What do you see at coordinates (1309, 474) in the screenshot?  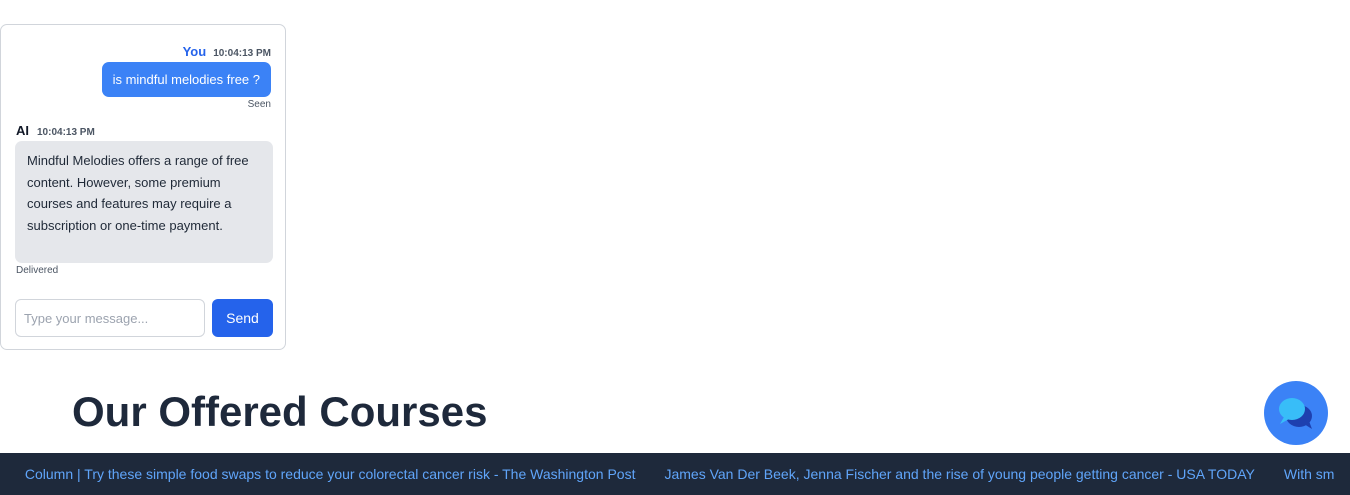 I see `ticker-item: With sm` at bounding box center [1309, 474].